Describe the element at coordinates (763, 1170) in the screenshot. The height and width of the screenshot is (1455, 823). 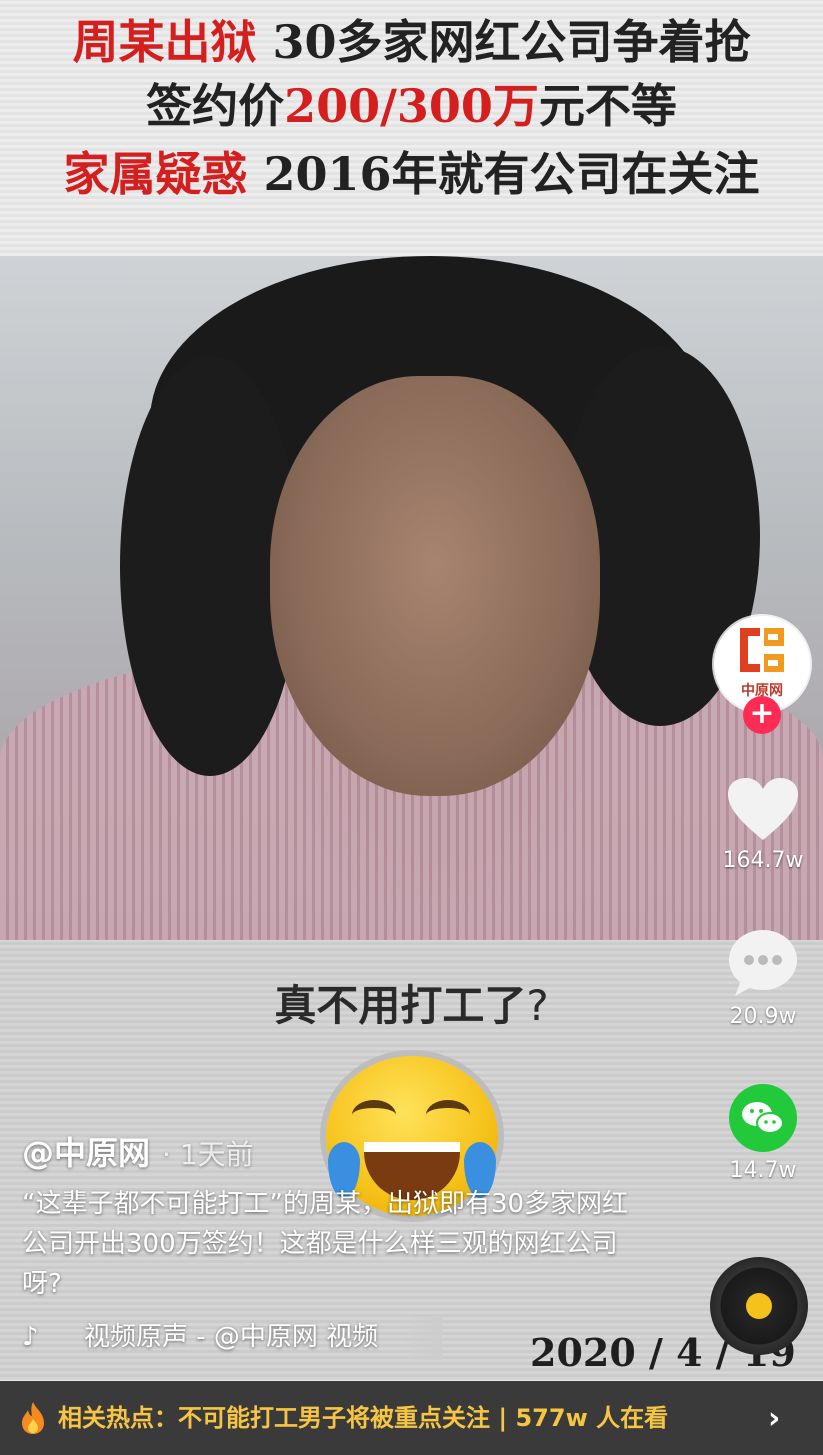
I see `share-count: 14.7w` at that location.